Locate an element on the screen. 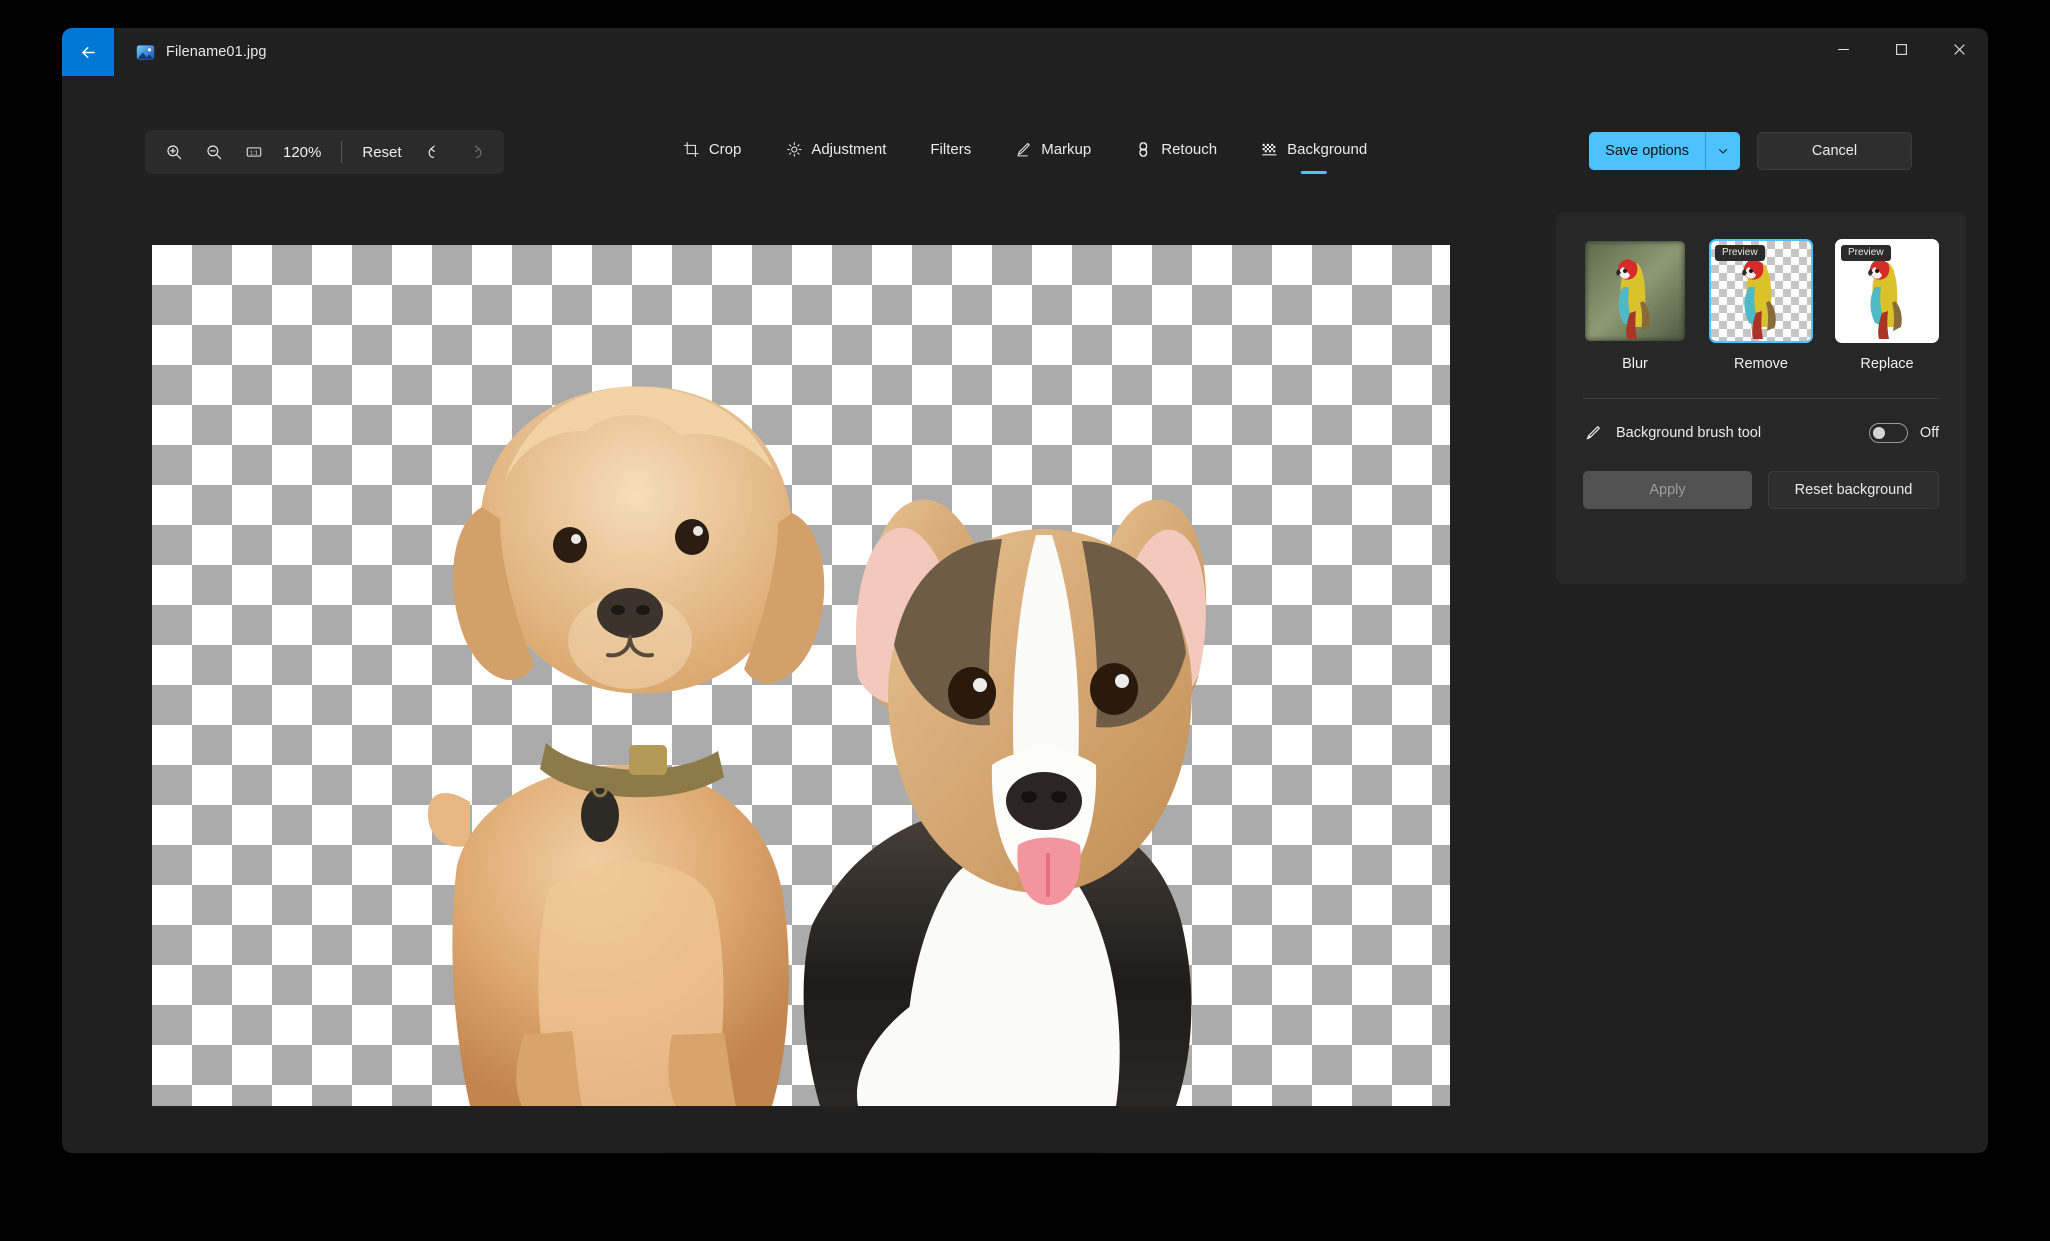 The height and width of the screenshot is (1241, 2050). apply-button: Apply is located at coordinates (1667, 490).